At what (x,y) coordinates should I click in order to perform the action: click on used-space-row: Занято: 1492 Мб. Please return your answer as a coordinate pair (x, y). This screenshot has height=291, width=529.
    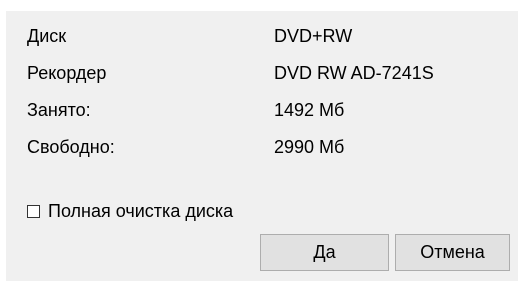
    Looking at the image, I should click on (262, 110).